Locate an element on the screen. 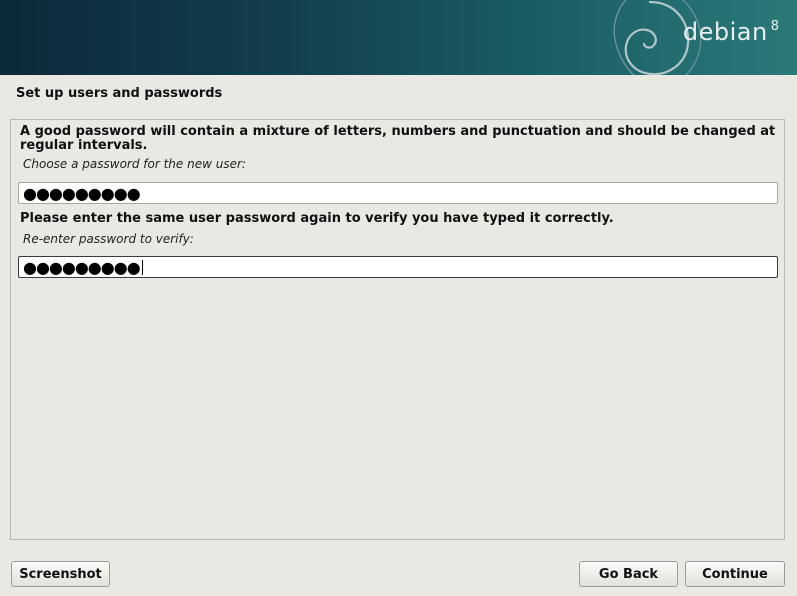  text-caret is located at coordinates (142, 267).